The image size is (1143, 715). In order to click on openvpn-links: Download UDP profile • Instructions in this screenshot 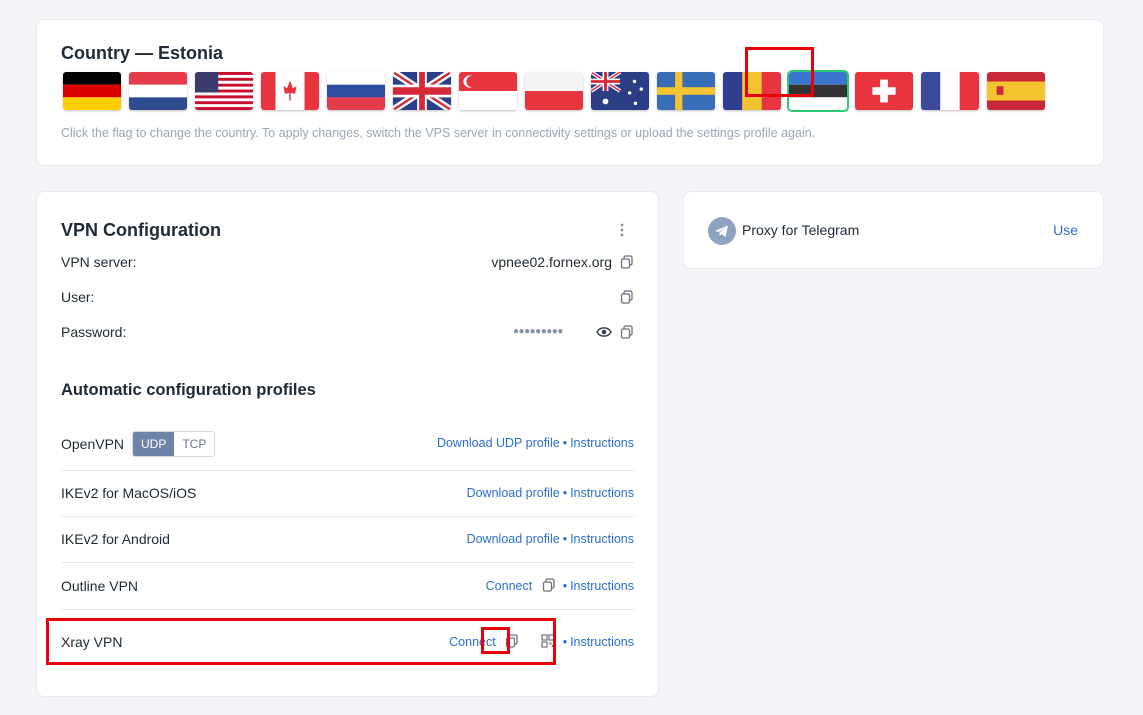, I will do `click(535, 443)`.